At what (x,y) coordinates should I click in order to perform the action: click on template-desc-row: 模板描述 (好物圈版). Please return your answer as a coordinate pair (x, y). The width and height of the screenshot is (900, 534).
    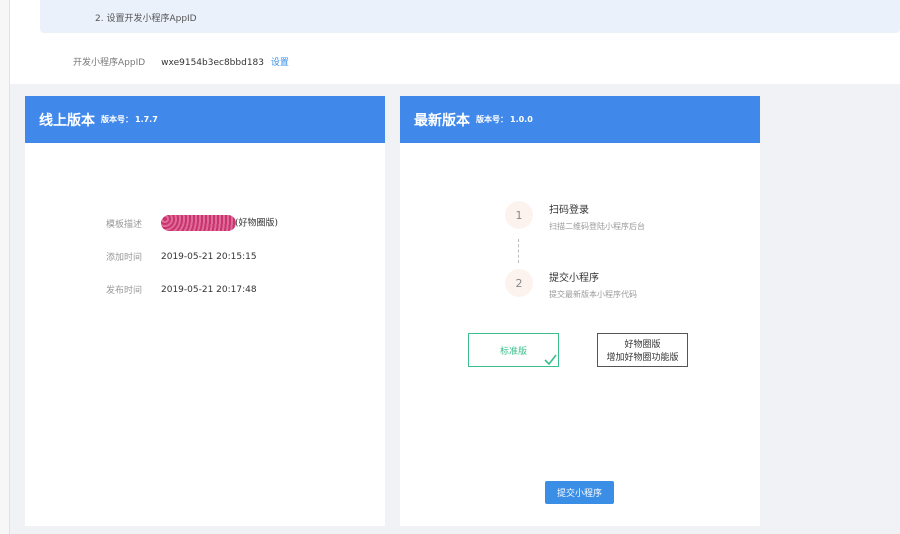
    Looking at the image, I should click on (192, 223).